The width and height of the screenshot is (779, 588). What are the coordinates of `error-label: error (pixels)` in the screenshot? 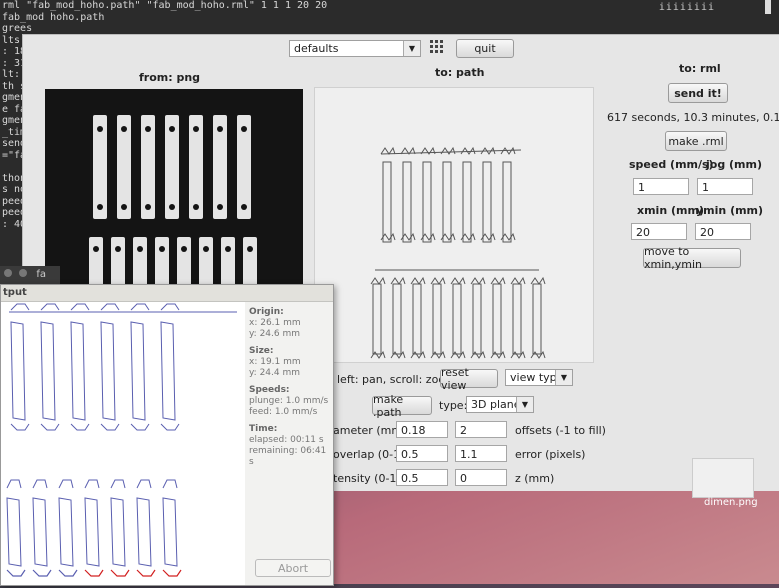 It's located at (550, 454).